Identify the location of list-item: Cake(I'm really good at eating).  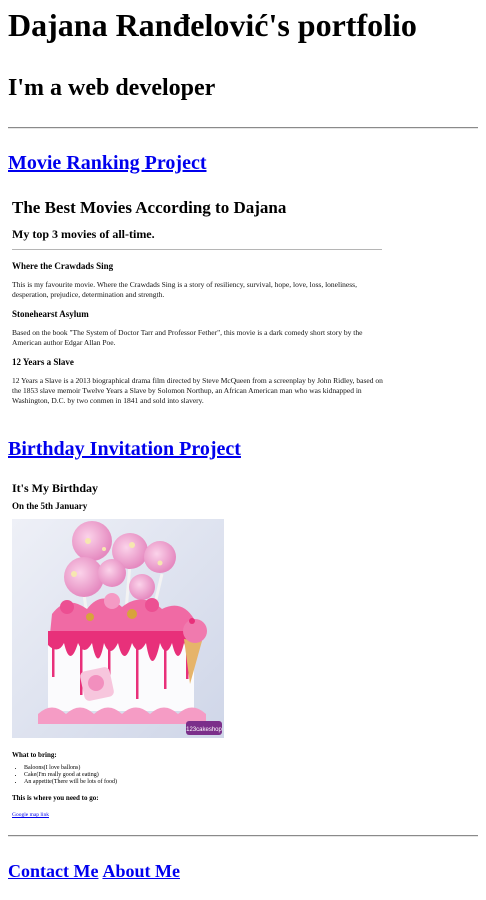
(204, 775).